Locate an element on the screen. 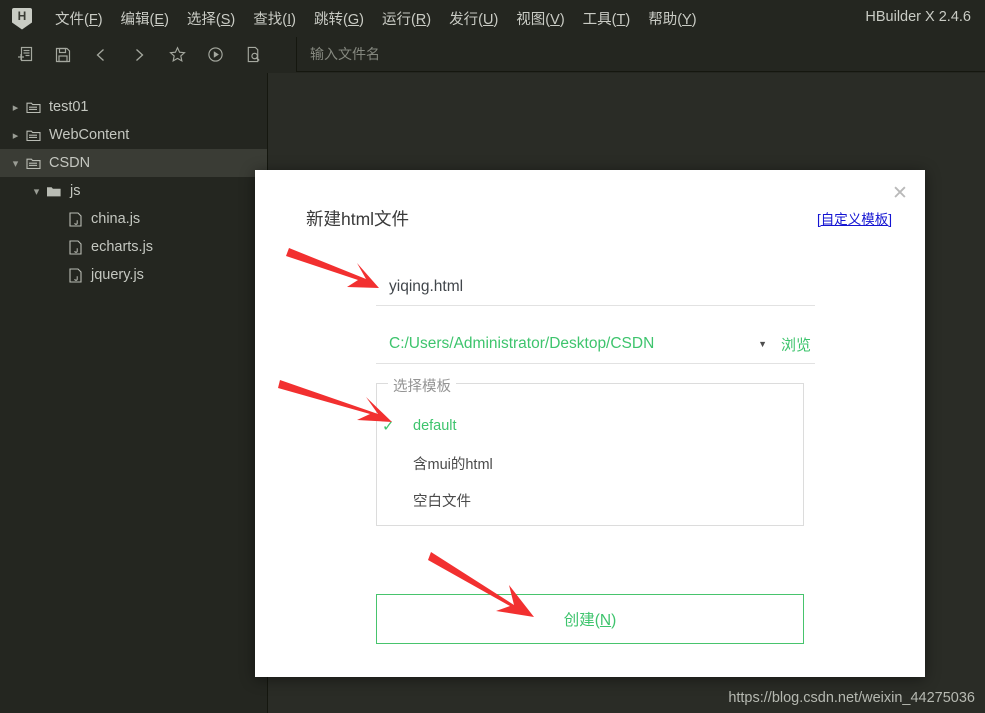 The height and width of the screenshot is (713, 985). back-arrow-icon is located at coordinates (101, 55).